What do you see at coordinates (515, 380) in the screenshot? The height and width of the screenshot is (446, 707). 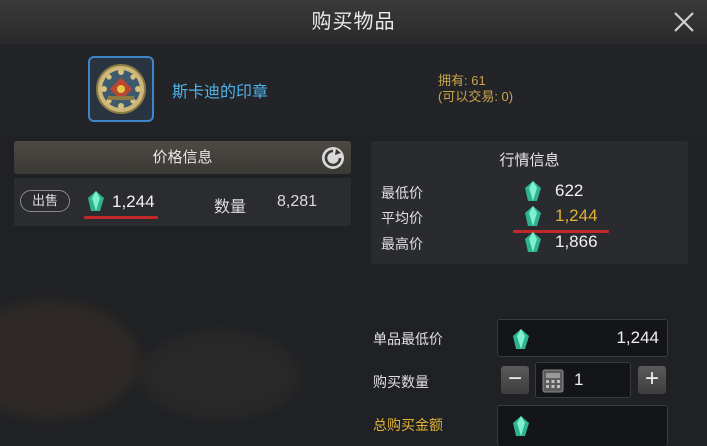 I see `decrease-quantity-button: −` at bounding box center [515, 380].